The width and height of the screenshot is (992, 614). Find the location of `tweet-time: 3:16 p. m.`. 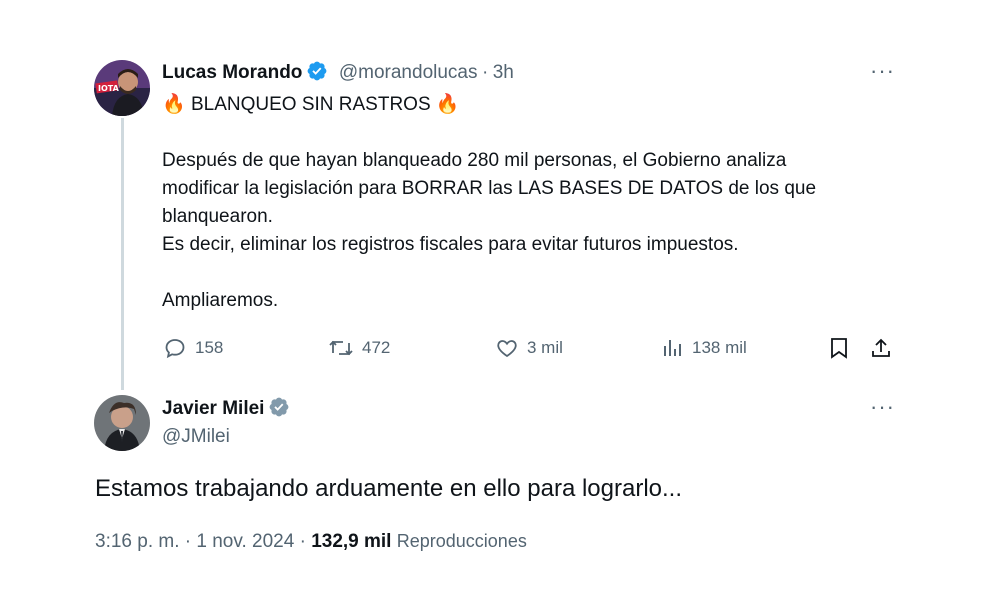

tweet-time: 3:16 p. m. is located at coordinates (137, 541).